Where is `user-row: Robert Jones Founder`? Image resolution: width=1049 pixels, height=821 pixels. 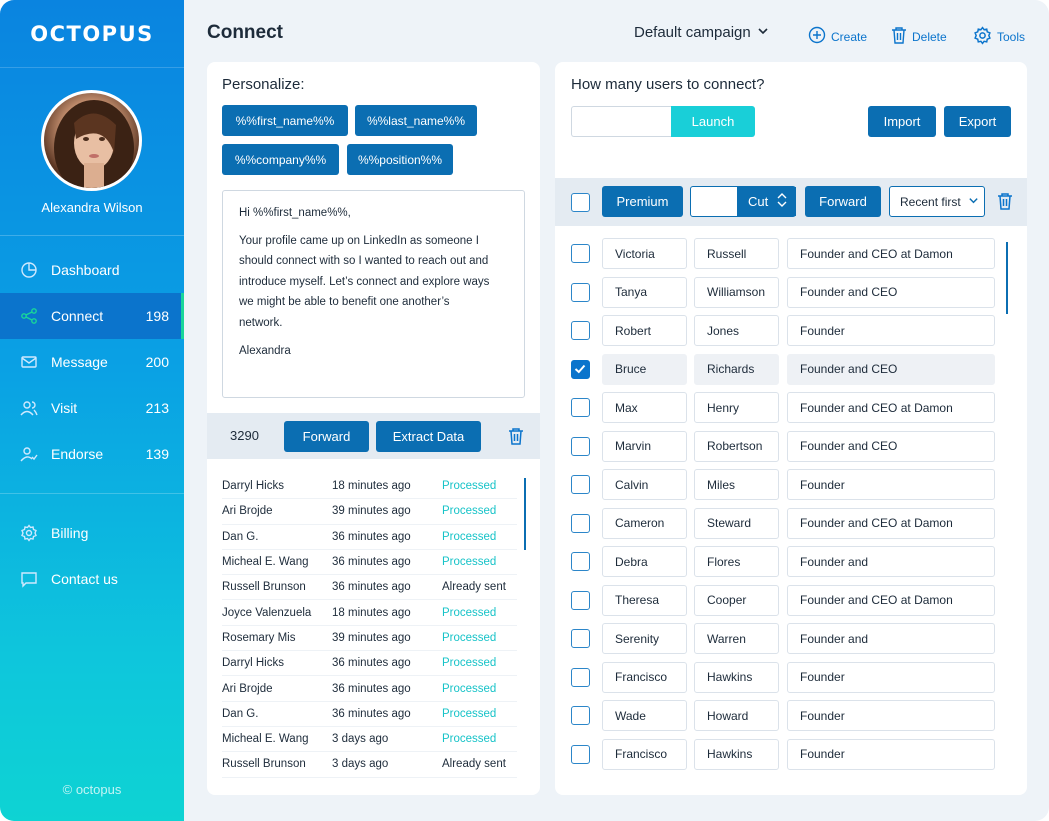 user-row: Robert Jones Founder is located at coordinates (791, 330).